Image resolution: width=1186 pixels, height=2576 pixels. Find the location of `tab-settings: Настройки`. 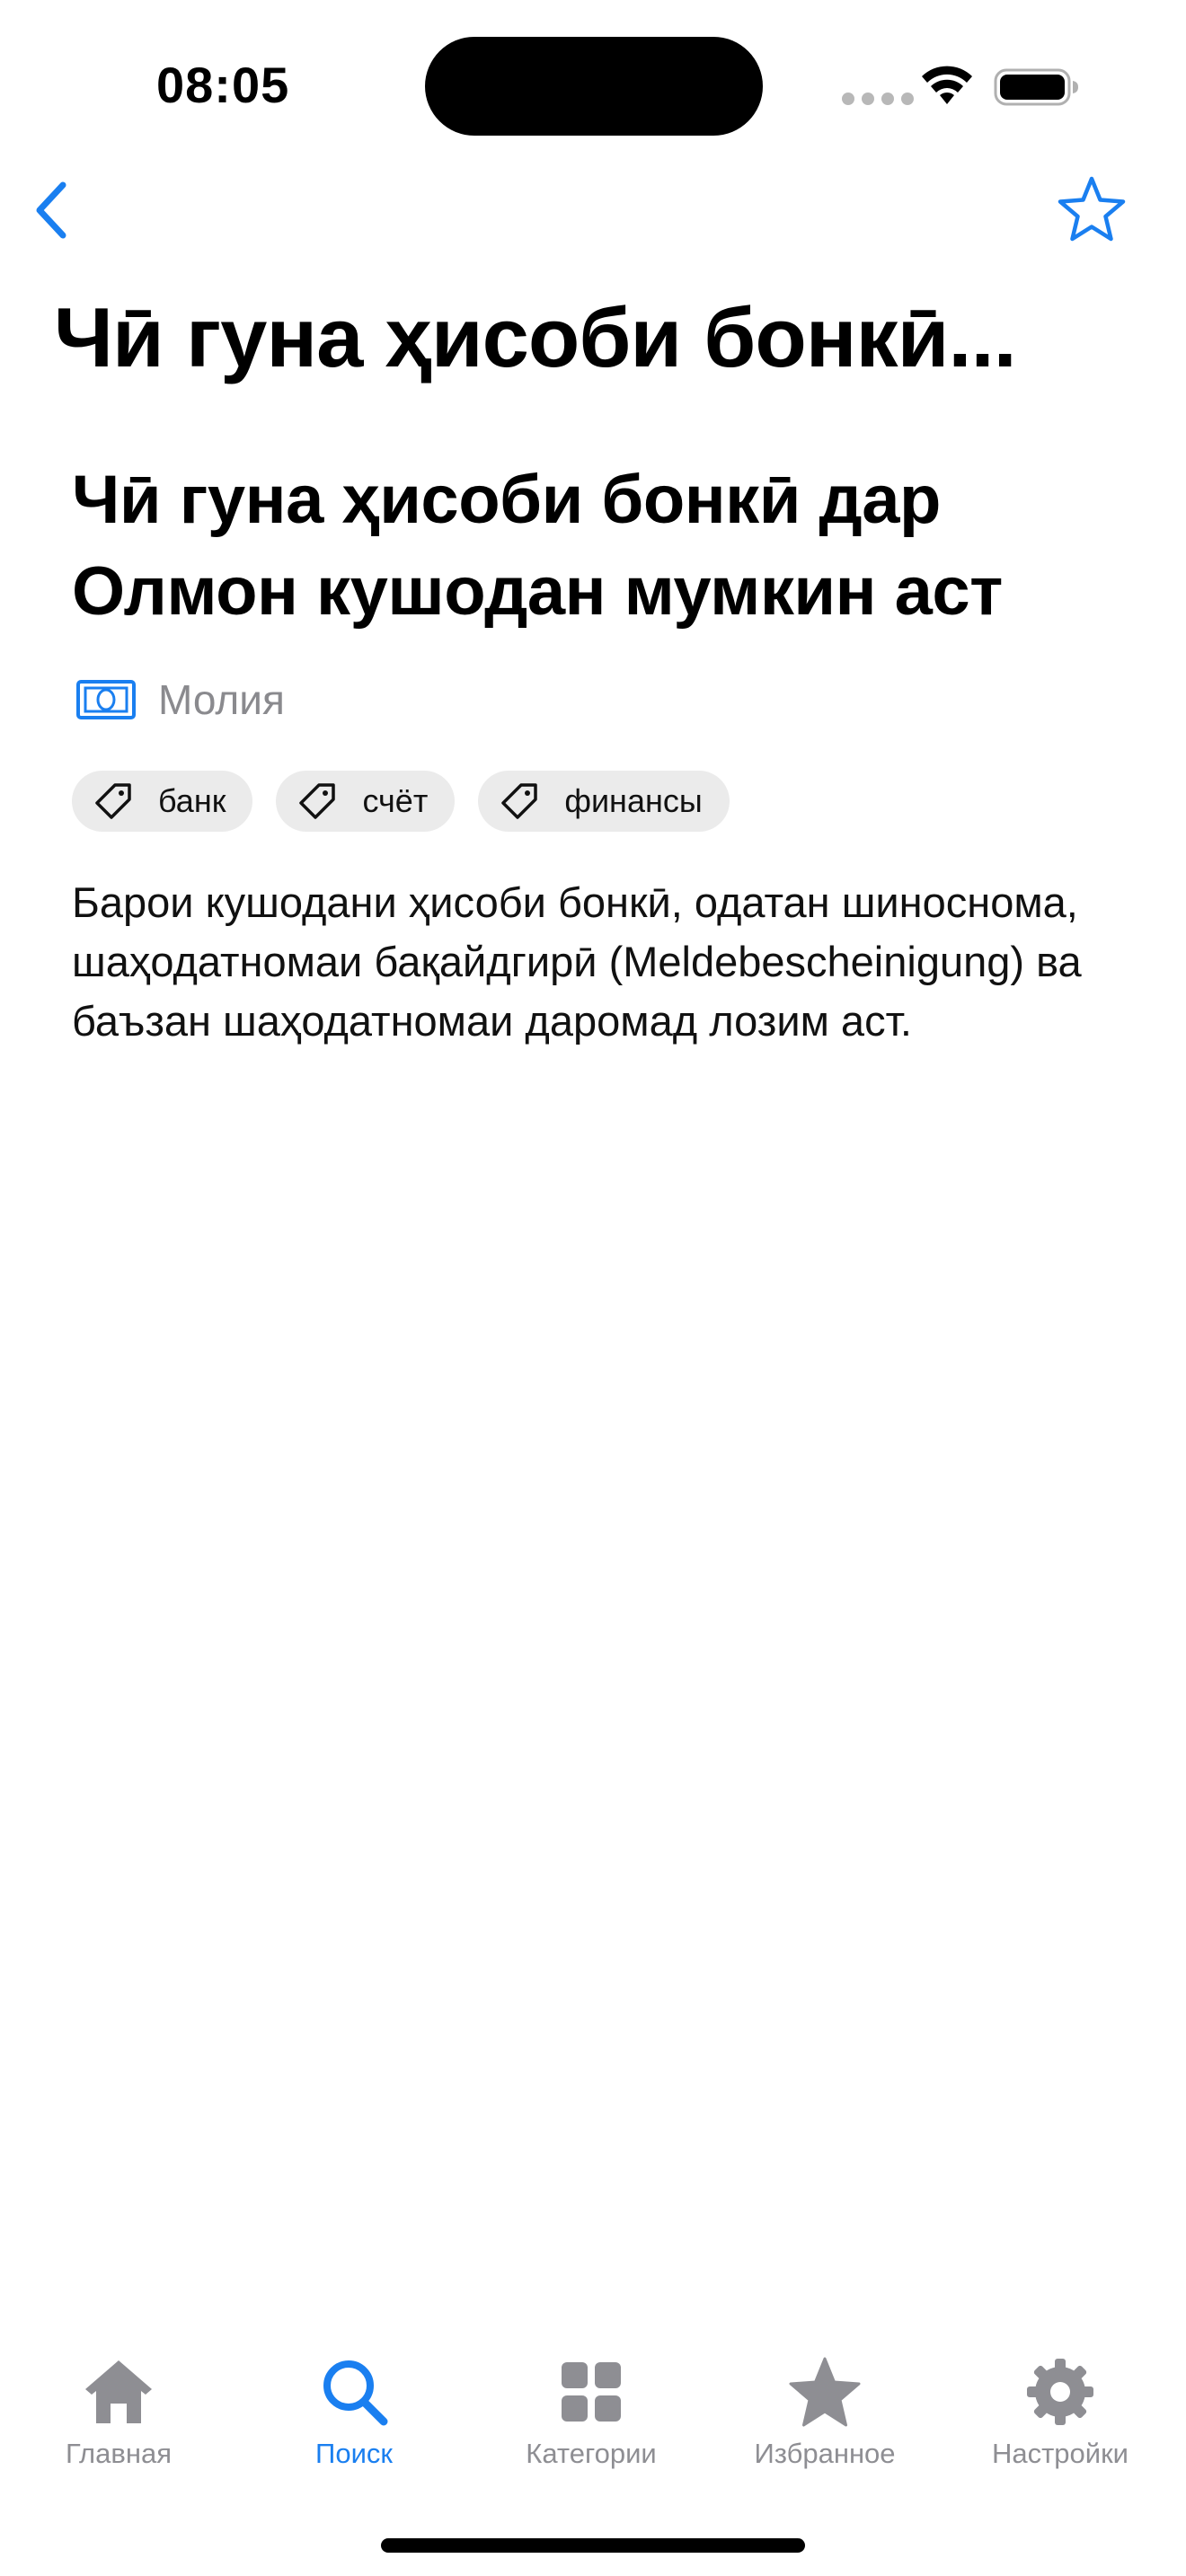

tab-settings: Настройки is located at coordinates (1060, 2411).